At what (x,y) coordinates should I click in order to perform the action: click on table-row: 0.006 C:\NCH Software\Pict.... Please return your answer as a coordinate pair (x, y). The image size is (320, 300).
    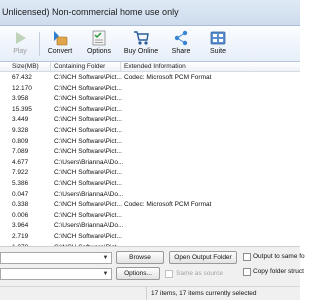
    Looking at the image, I should click on (150, 216).